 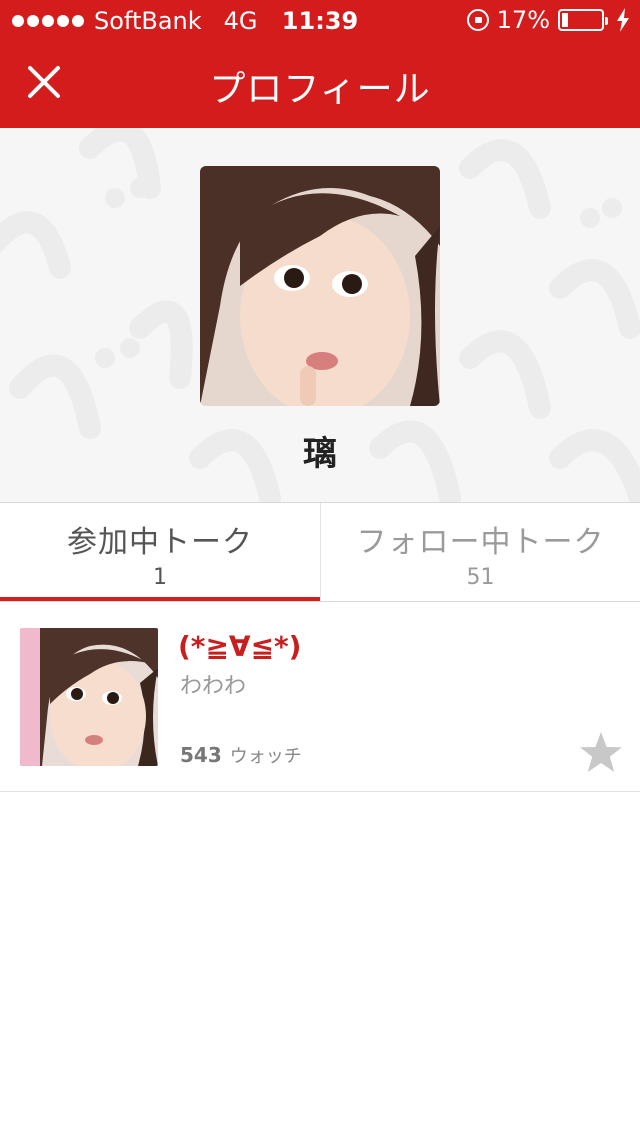 What do you see at coordinates (265, 756) in the screenshot?
I see `watch-label: ウォッチ` at bounding box center [265, 756].